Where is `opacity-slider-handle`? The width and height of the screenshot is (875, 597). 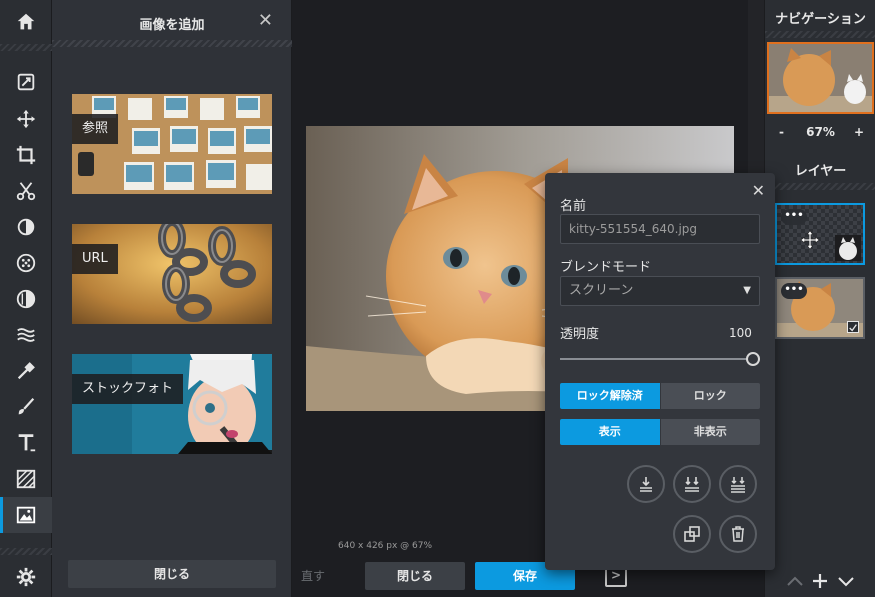 opacity-slider-handle is located at coordinates (753, 359).